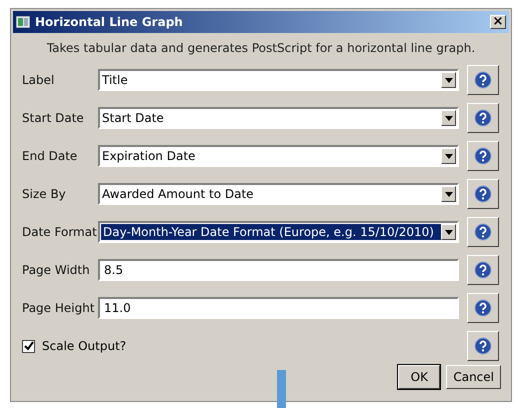 This screenshot has width=516, height=408. Describe the element at coordinates (473, 377) in the screenshot. I see `dialog-button: Cancel` at that location.